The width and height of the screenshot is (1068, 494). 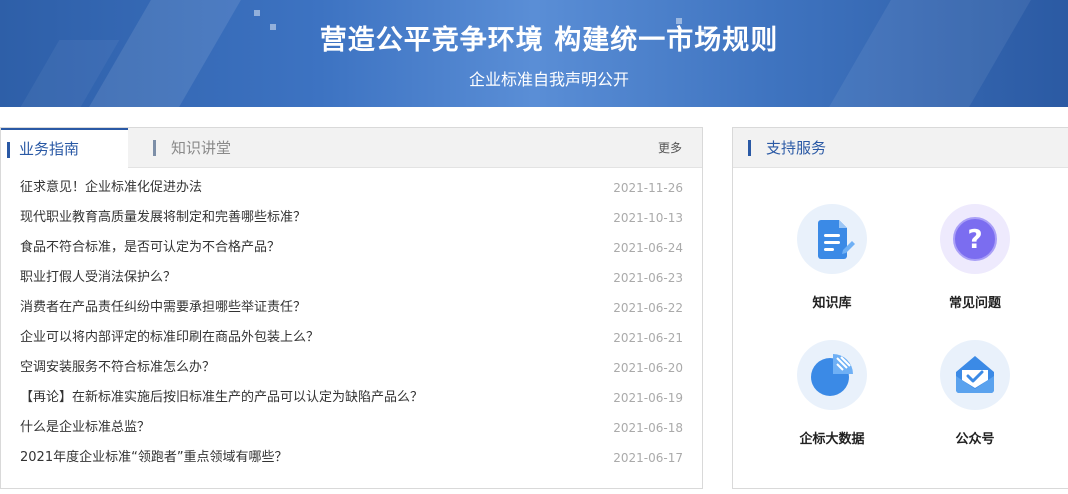 What do you see at coordinates (351, 338) in the screenshot?
I see `list-item: 企业可以将内部评定的标准印刷在商品外包装上么？ 2021-06-21` at bounding box center [351, 338].